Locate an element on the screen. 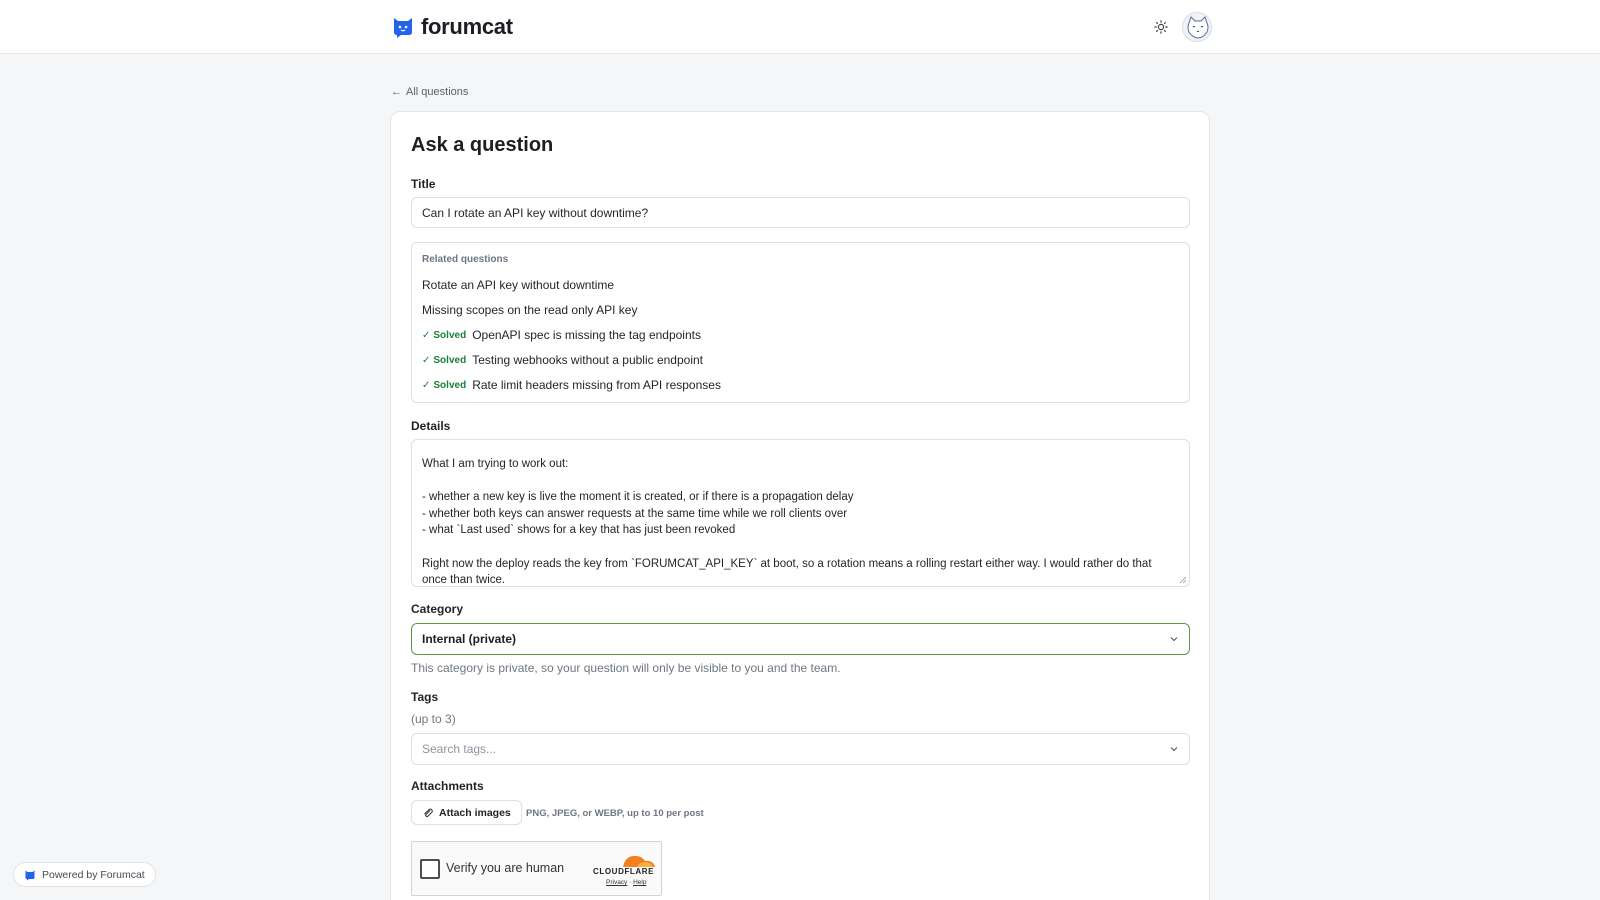  arrow-left-icon: ← is located at coordinates (396, 92).